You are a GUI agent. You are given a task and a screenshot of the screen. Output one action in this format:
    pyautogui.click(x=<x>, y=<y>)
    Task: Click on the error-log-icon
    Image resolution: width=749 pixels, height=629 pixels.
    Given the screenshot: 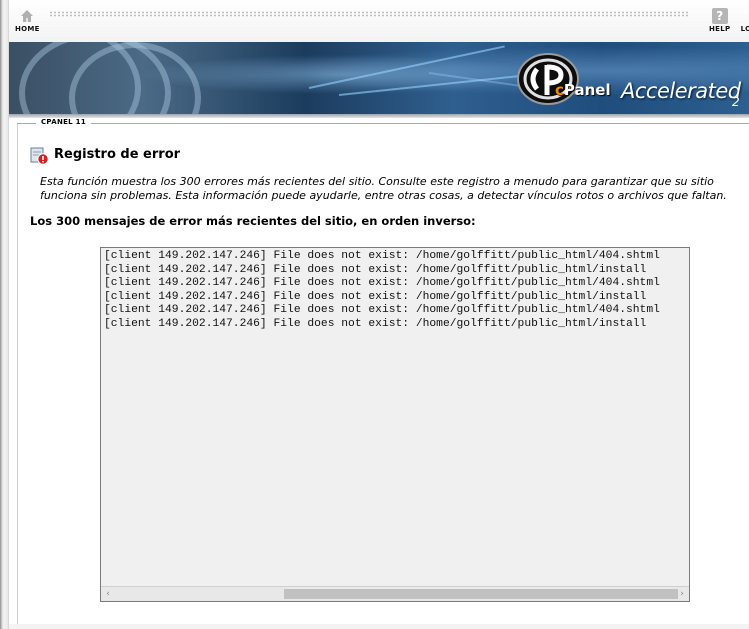 What is the action you would take?
    pyautogui.click(x=39, y=156)
    